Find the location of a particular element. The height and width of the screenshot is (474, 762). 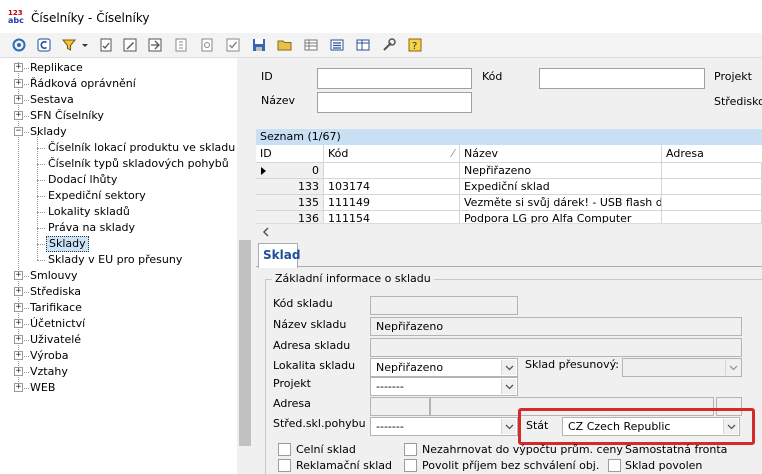

toolbar: ? is located at coordinates (381, 45).